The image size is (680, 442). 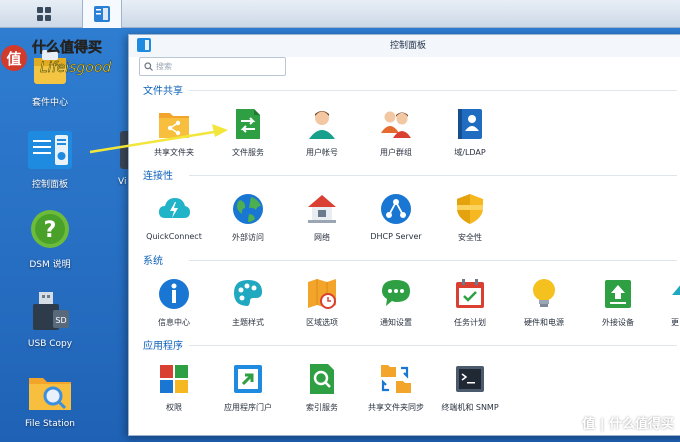 I want to click on item-terminal-snmp: 终端机和 SNMP, so click(x=470, y=387).